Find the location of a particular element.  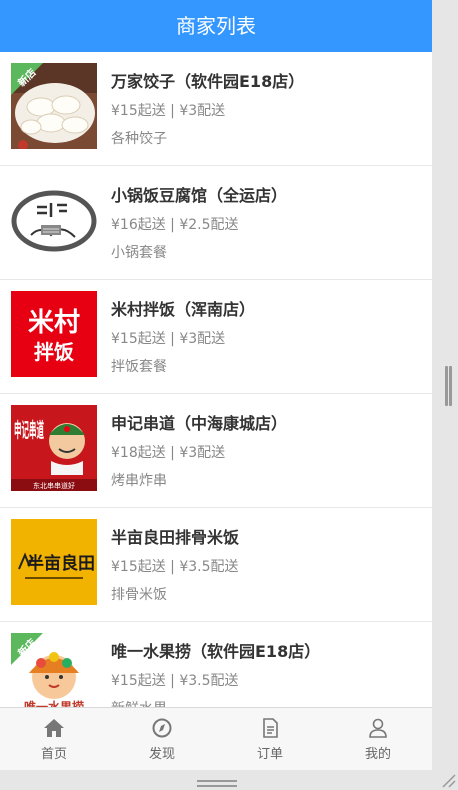

page-header: 商家列表 is located at coordinates (216, 26).